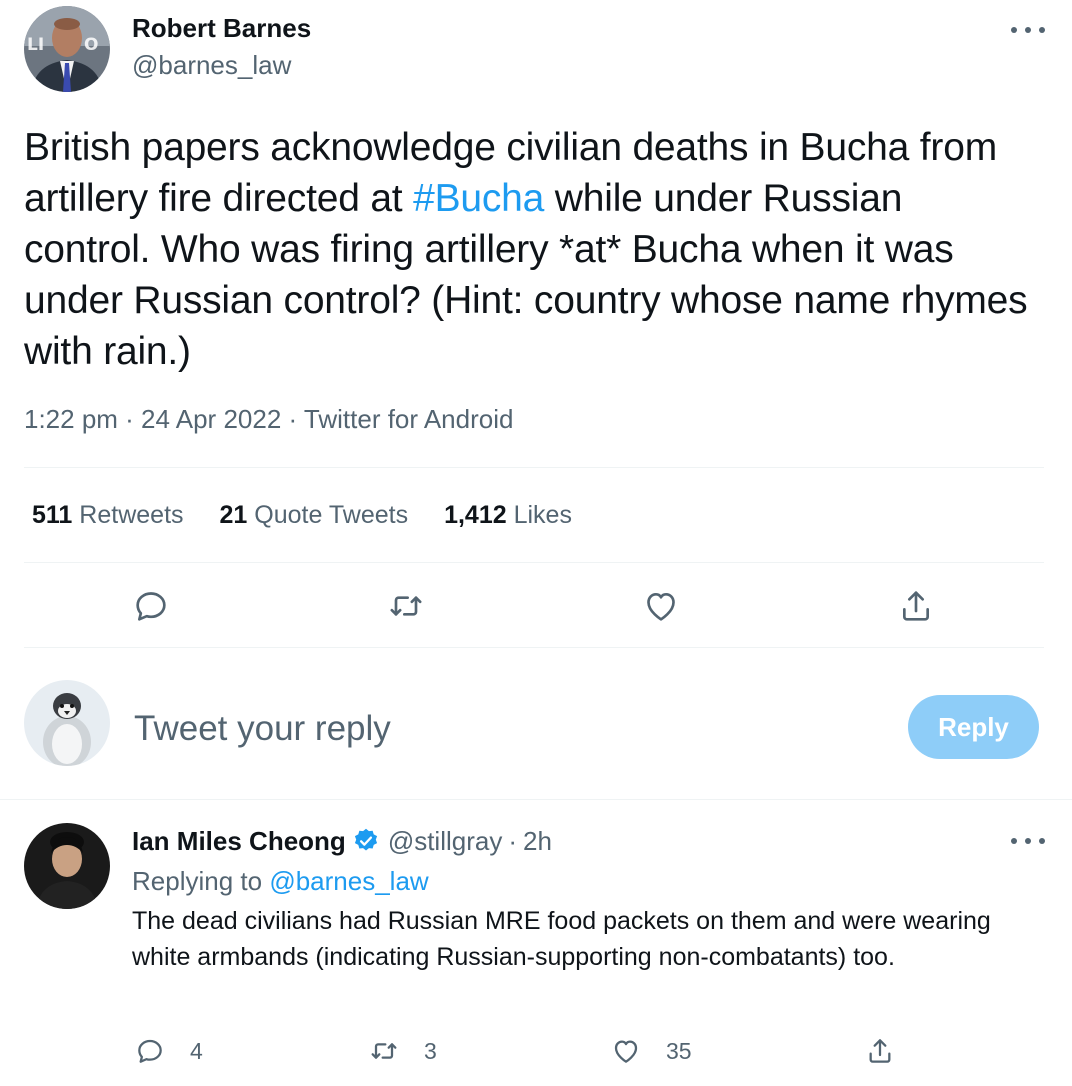 The image size is (1072, 1086). What do you see at coordinates (537, 841) in the screenshot?
I see `reply-timestamp: 2h` at bounding box center [537, 841].